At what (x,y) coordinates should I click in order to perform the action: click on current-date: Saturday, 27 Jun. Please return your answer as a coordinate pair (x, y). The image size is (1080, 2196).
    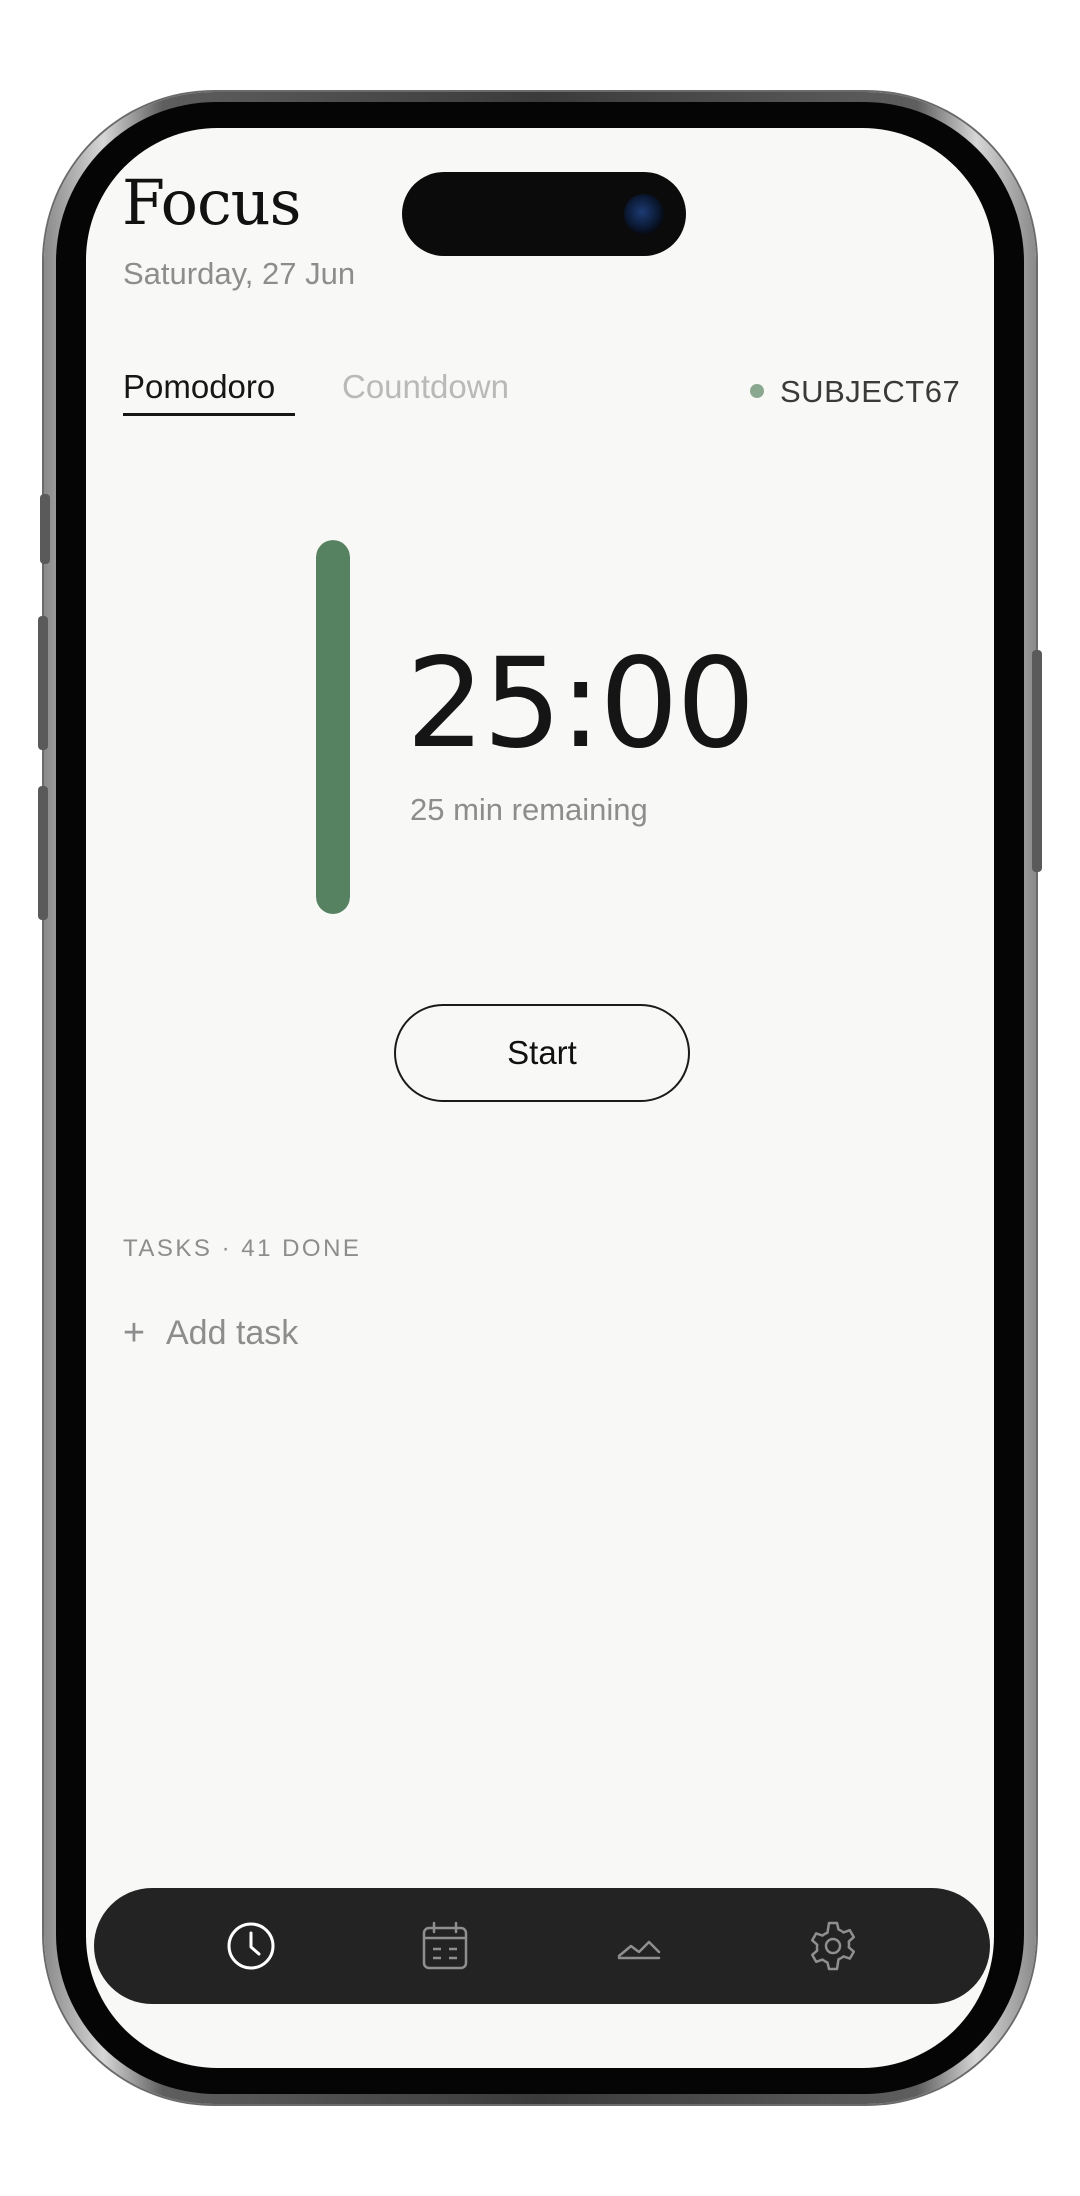
    Looking at the image, I should click on (239, 273).